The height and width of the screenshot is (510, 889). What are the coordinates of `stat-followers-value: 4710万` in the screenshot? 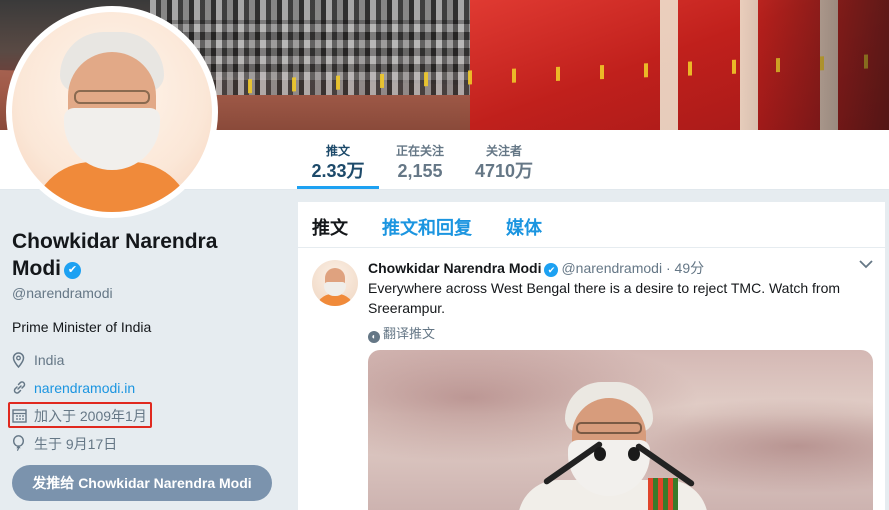 It's located at (504, 171).